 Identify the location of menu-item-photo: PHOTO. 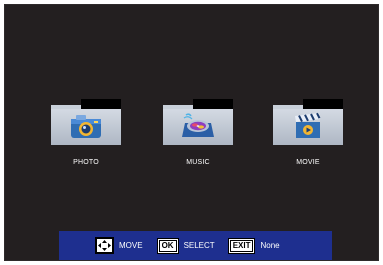
(86, 133).